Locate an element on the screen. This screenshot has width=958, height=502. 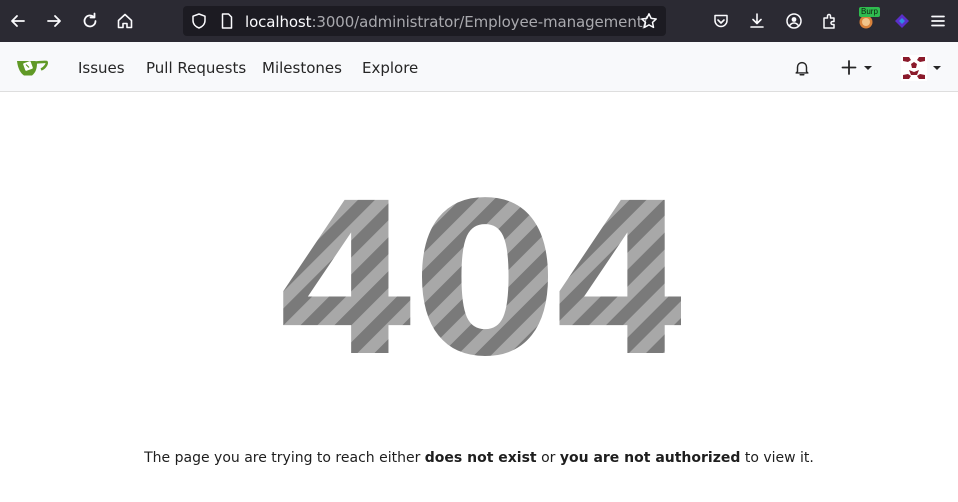
user-menu-dropdown is located at coordinates (922, 68).